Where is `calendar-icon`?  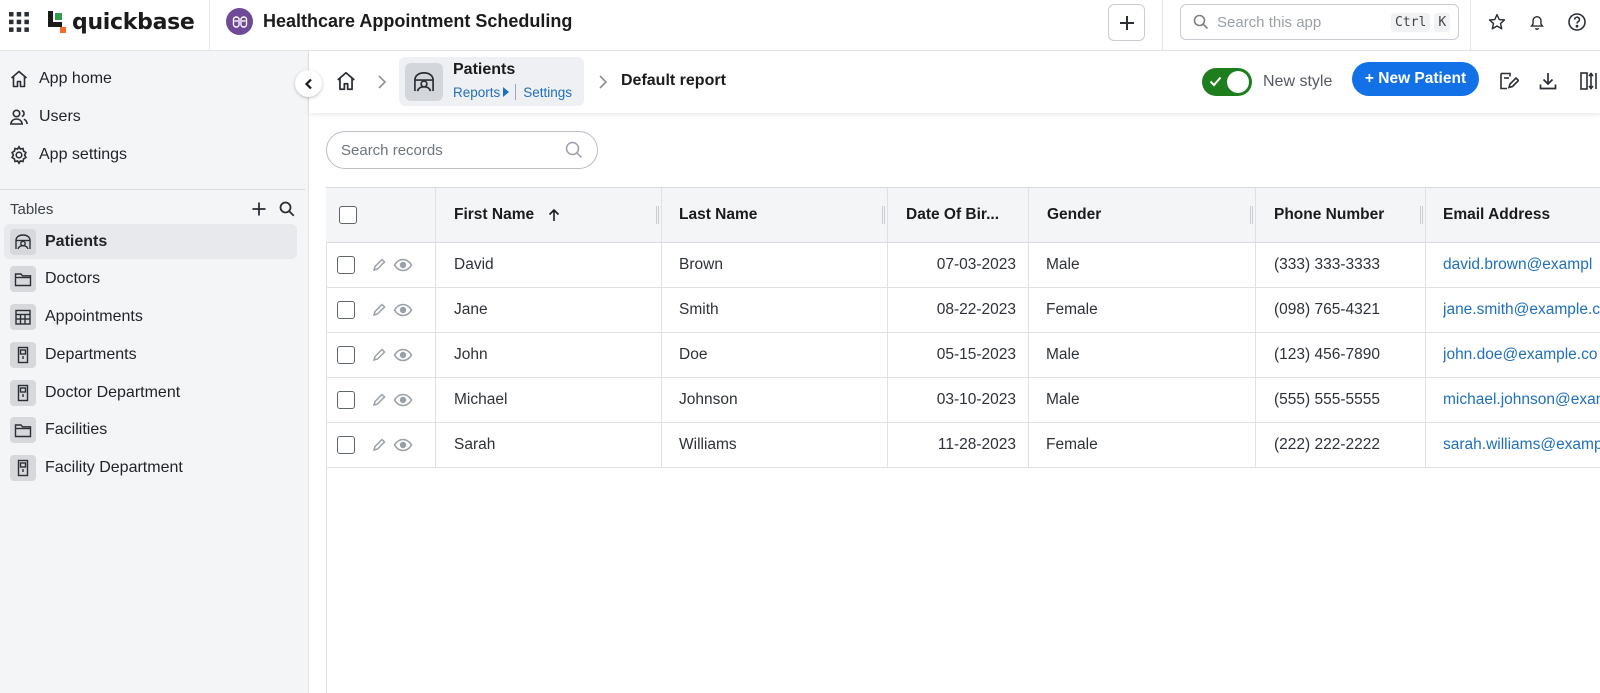 calendar-icon is located at coordinates (23, 316).